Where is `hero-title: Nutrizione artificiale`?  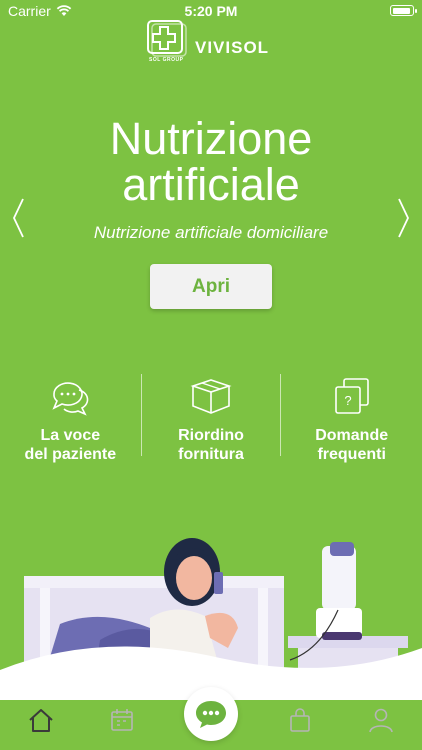 hero-title: Nutrizione artificiale is located at coordinates (211, 162).